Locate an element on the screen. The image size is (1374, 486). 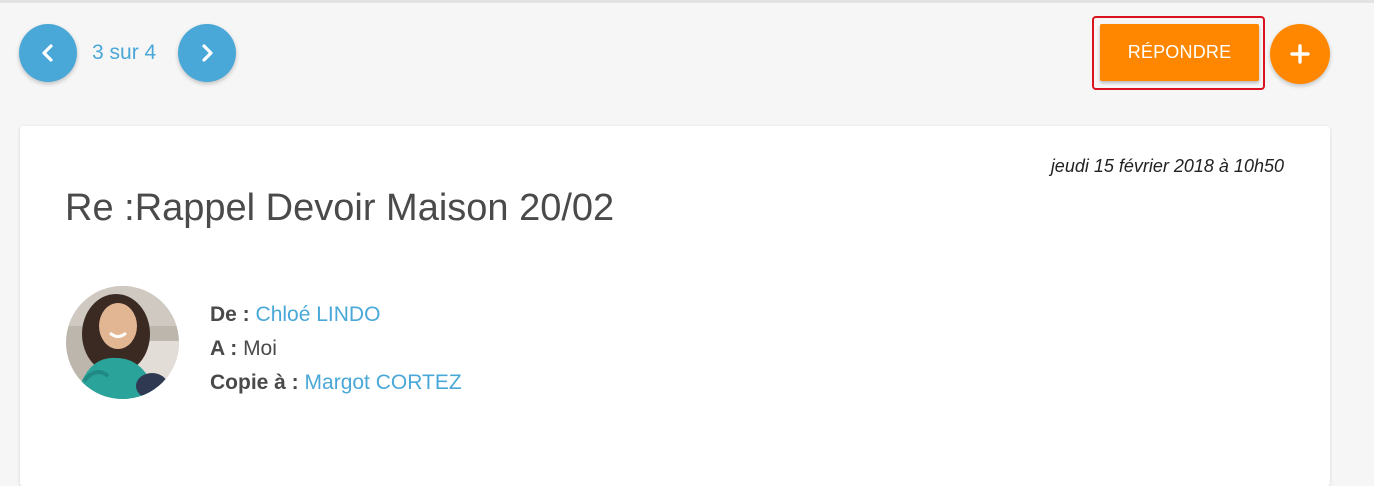
to-label: A : is located at coordinates (224, 348).